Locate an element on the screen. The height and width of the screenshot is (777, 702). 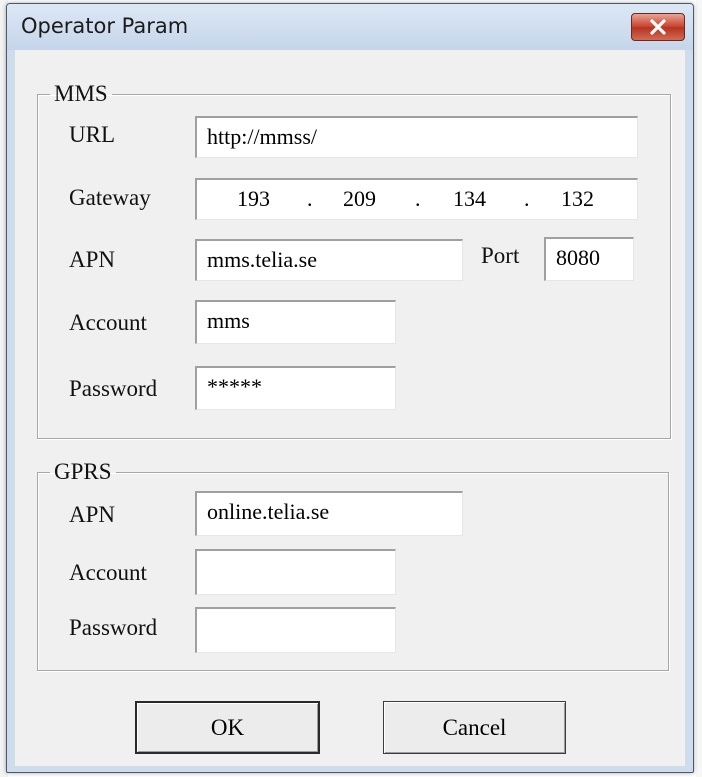
window-title: Operator Param is located at coordinates (105, 26).